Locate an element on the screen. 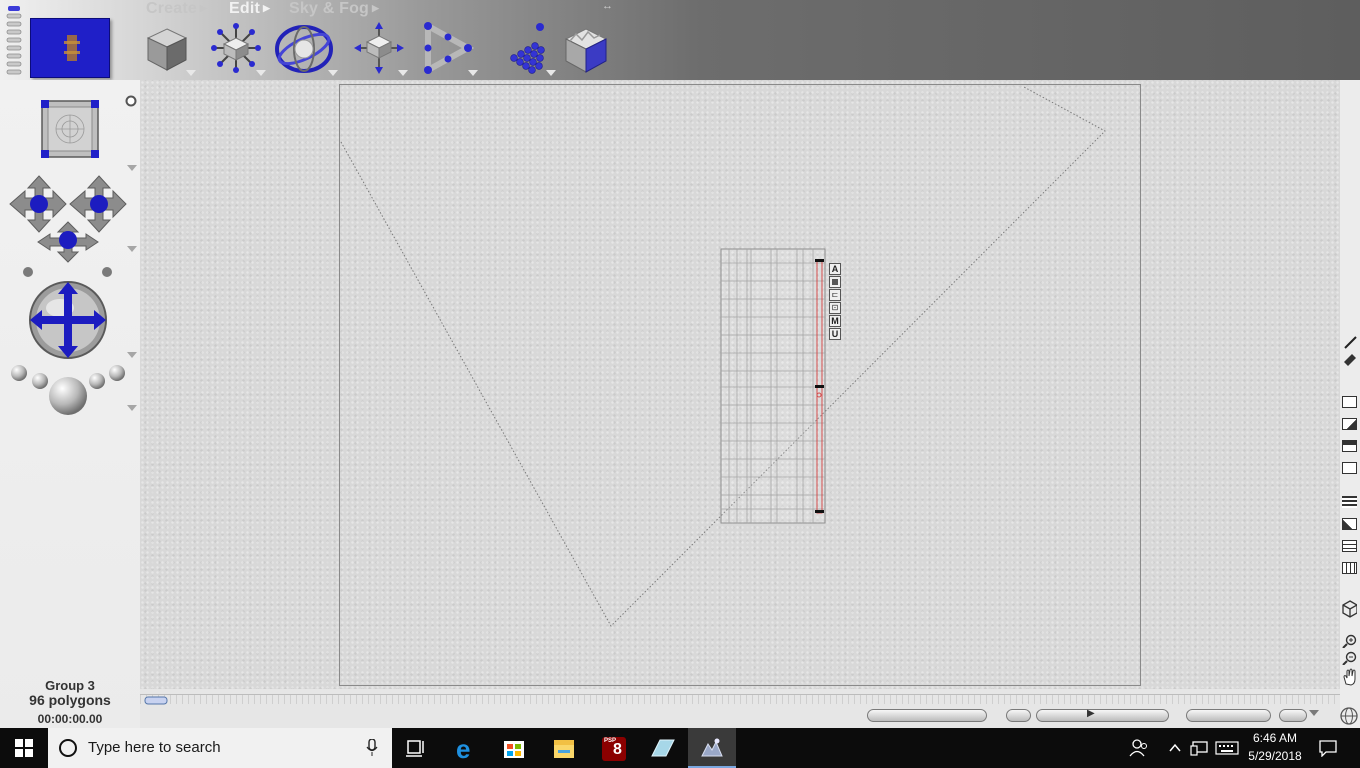 The height and width of the screenshot is (768, 1360). action-center-icon is located at coordinates (1328, 748).